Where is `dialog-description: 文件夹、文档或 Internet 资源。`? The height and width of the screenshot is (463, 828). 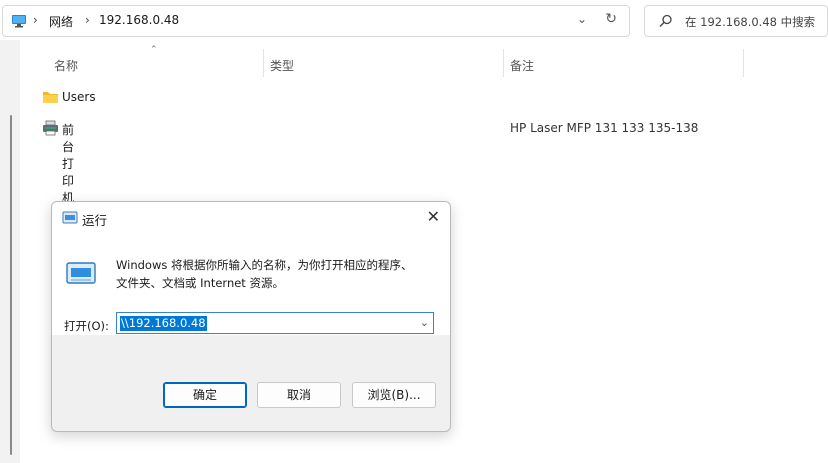
dialog-description: 文件夹、文档或 Internet 资源。 is located at coordinates (200, 283).